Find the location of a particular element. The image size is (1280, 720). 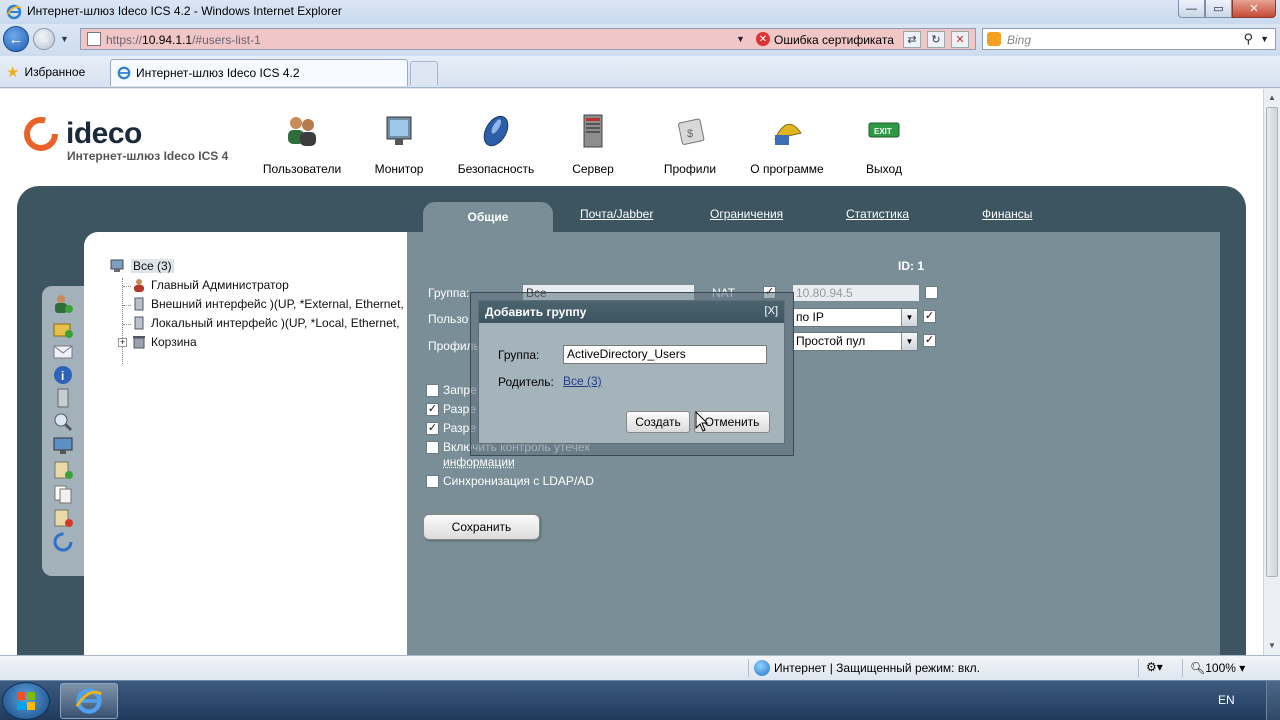

nav-users: Пользователи is located at coordinates (302, 143).